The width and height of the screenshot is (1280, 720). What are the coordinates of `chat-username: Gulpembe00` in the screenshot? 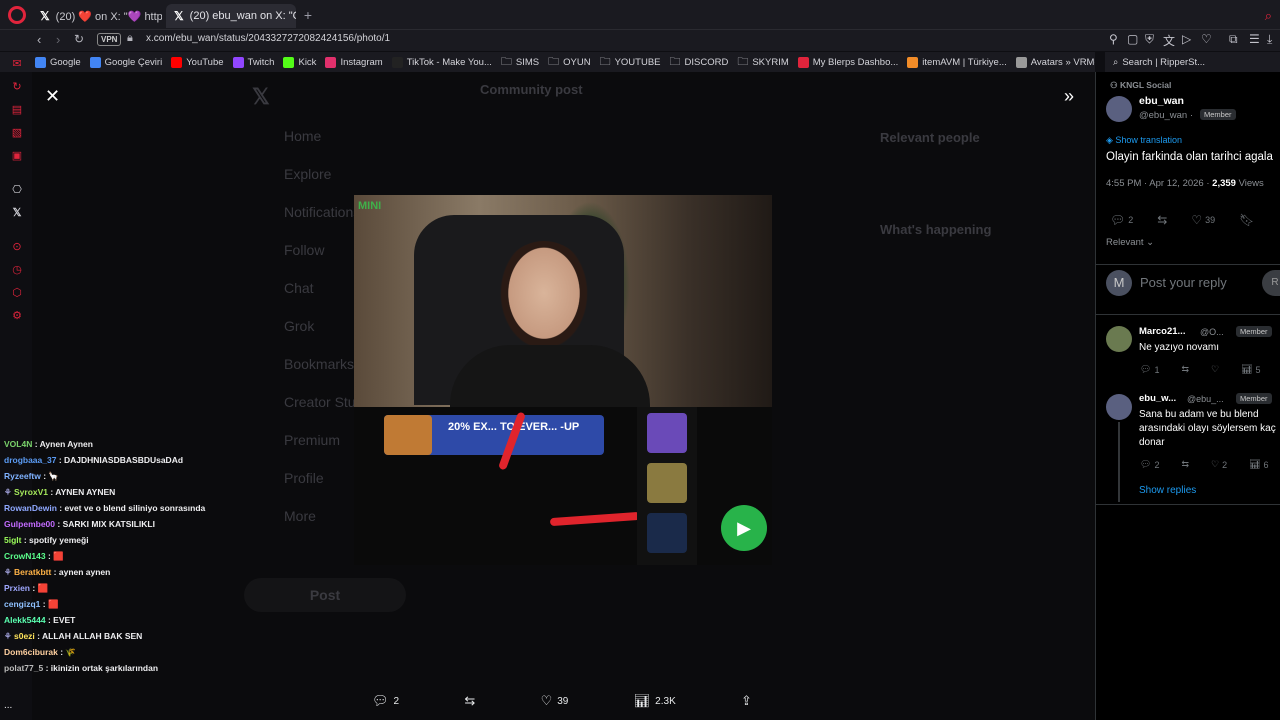 It's located at (29, 524).